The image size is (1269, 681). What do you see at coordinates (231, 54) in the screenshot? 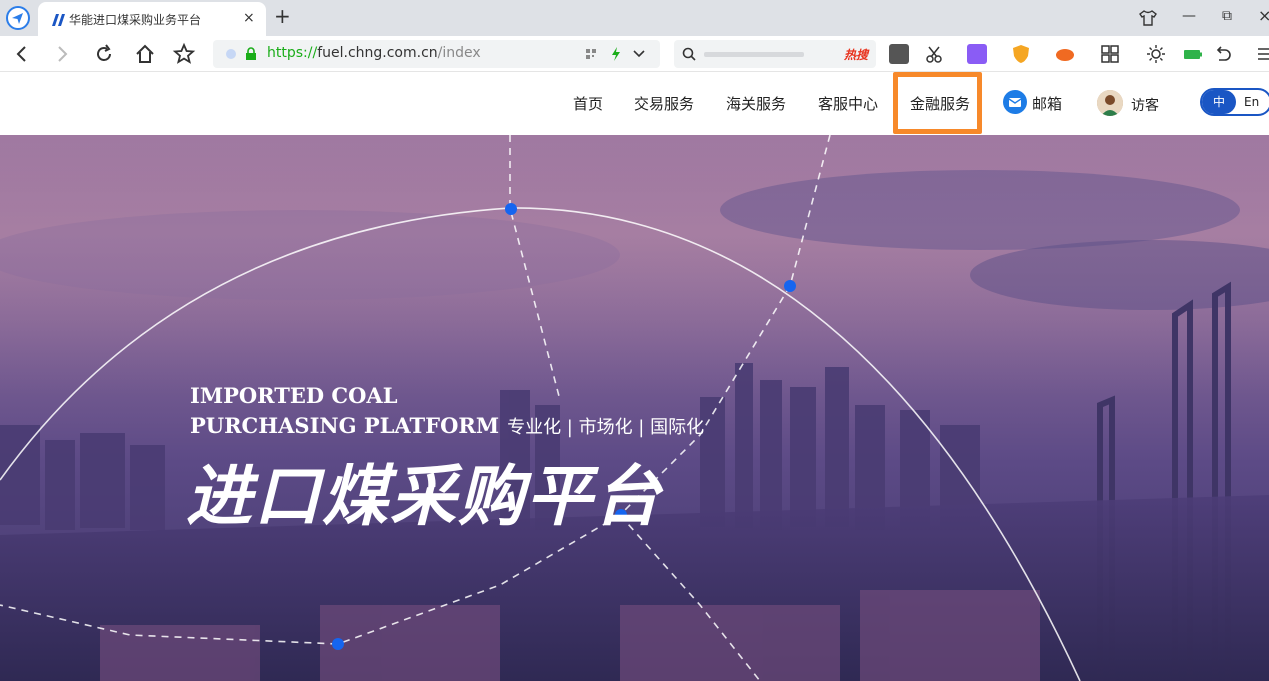
I see `site-info-icon` at bounding box center [231, 54].